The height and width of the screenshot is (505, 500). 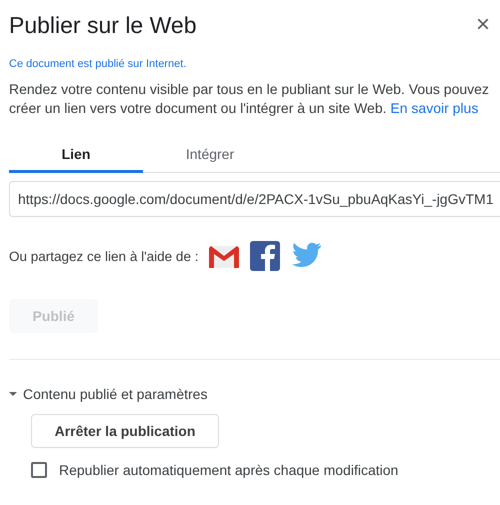 What do you see at coordinates (228, 470) in the screenshot?
I see `checkbox-label: Republier automatiquement après chaque modification` at bounding box center [228, 470].